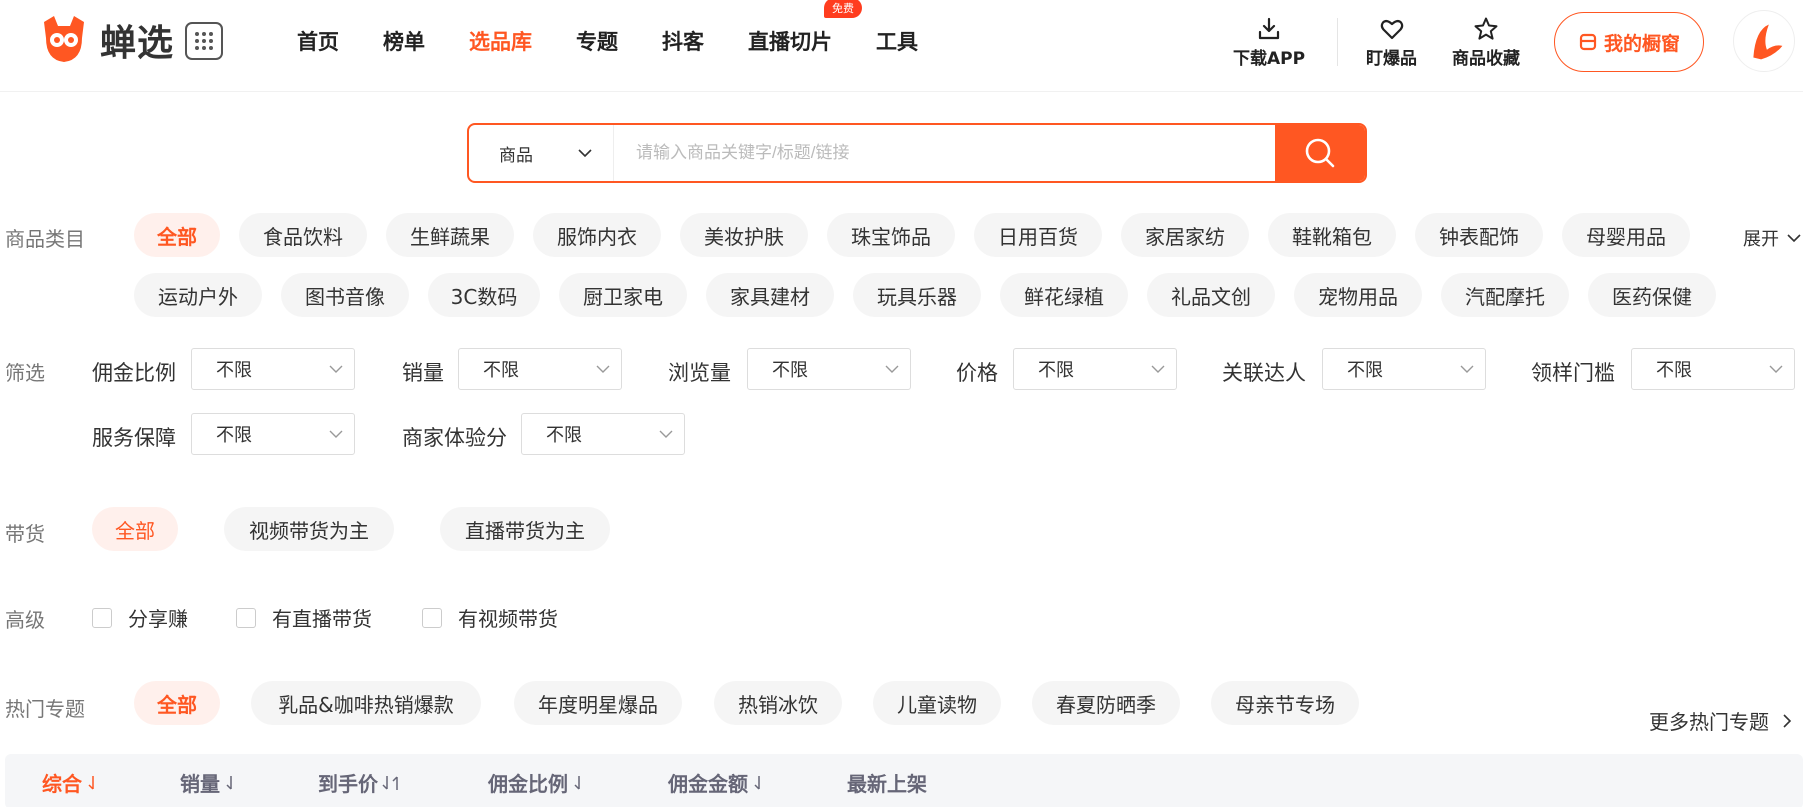  What do you see at coordinates (1185, 235) in the screenshot?
I see `category-chip: 家居家纺` at bounding box center [1185, 235].